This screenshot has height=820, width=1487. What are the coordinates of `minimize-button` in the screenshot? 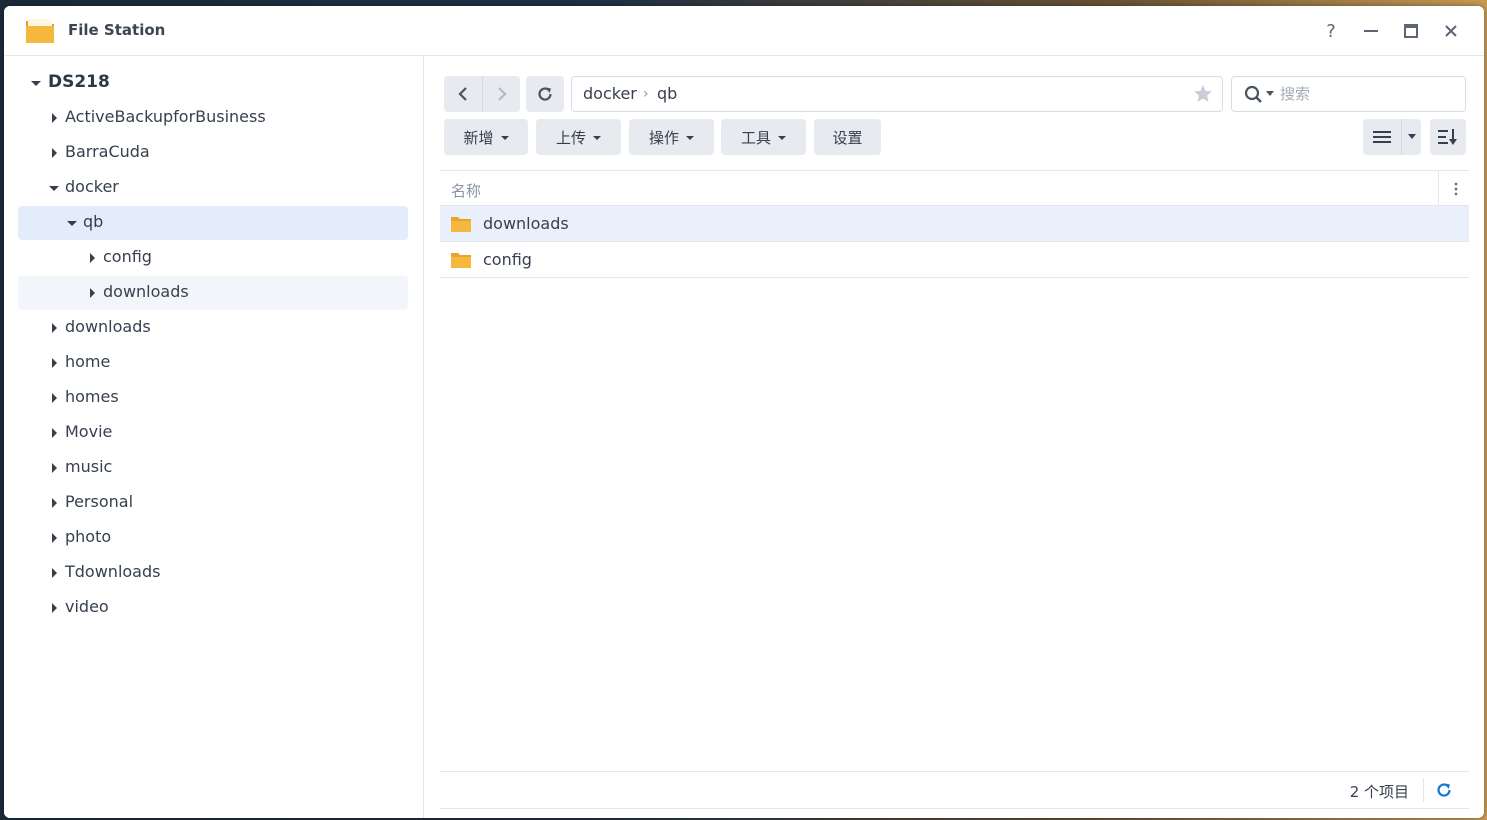 It's located at (1371, 31).